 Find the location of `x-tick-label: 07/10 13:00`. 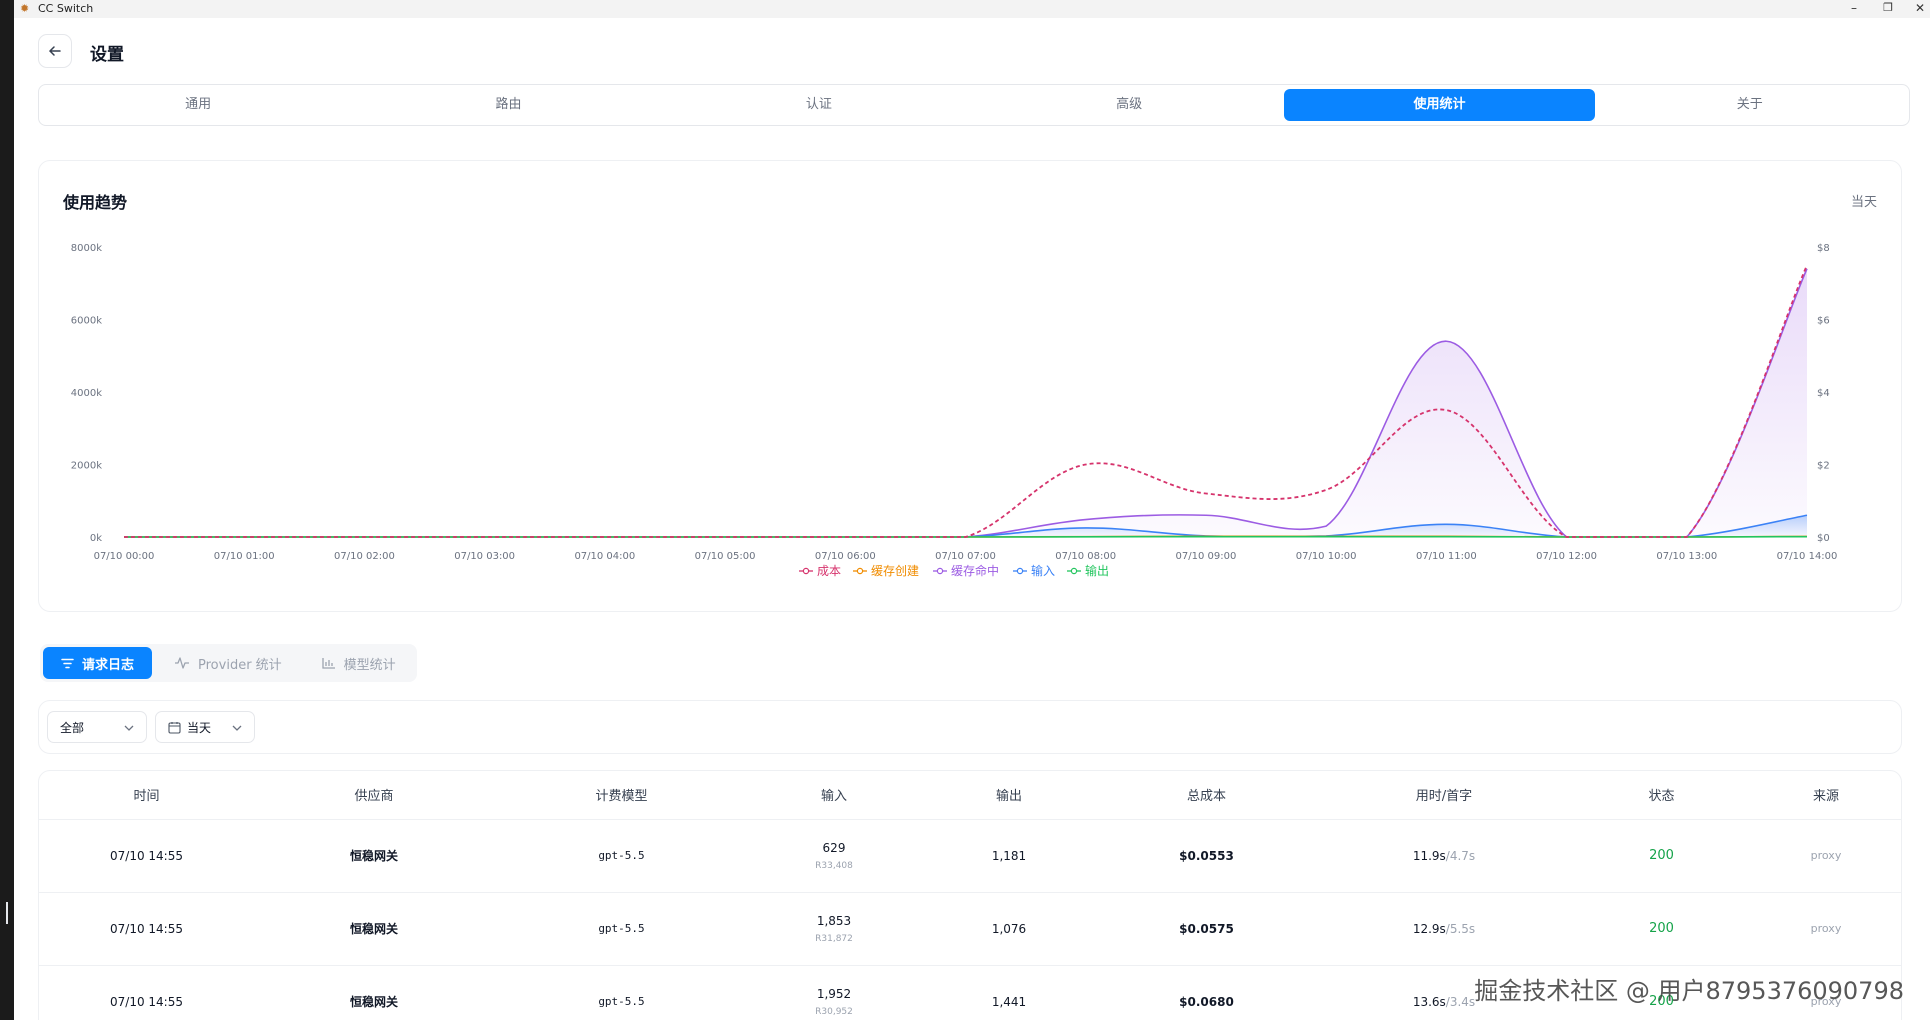

x-tick-label: 07/10 13:00 is located at coordinates (1686, 556).